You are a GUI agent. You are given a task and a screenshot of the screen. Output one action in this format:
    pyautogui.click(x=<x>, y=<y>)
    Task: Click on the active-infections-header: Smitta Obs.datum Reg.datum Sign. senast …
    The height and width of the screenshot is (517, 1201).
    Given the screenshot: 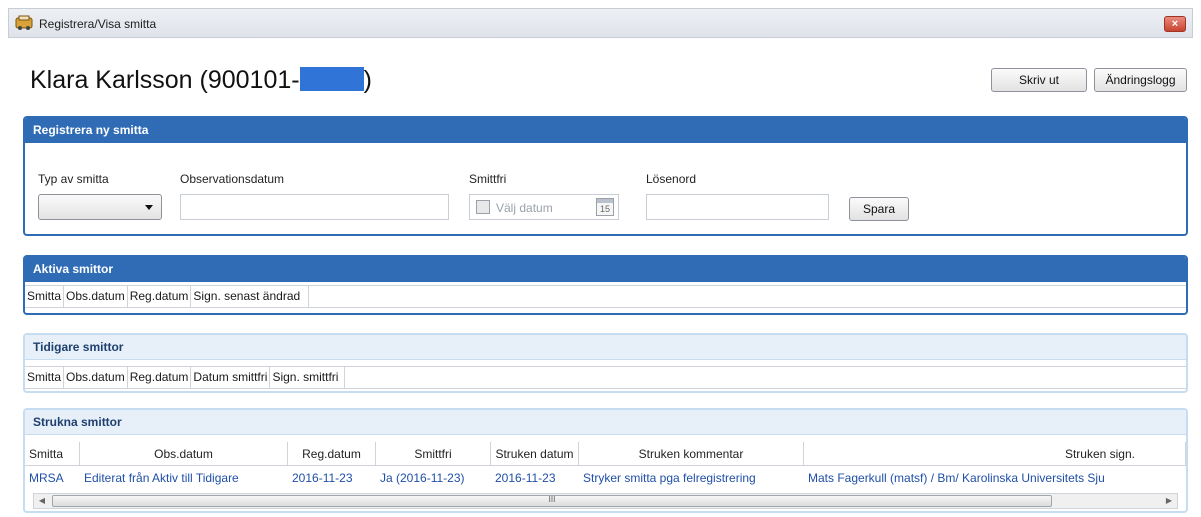 What is the action you would take?
    pyautogui.click(x=605, y=296)
    